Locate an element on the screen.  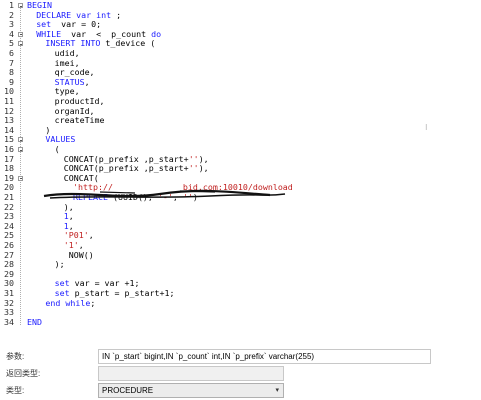
code-text: ); is located at coordinates (59, 264).